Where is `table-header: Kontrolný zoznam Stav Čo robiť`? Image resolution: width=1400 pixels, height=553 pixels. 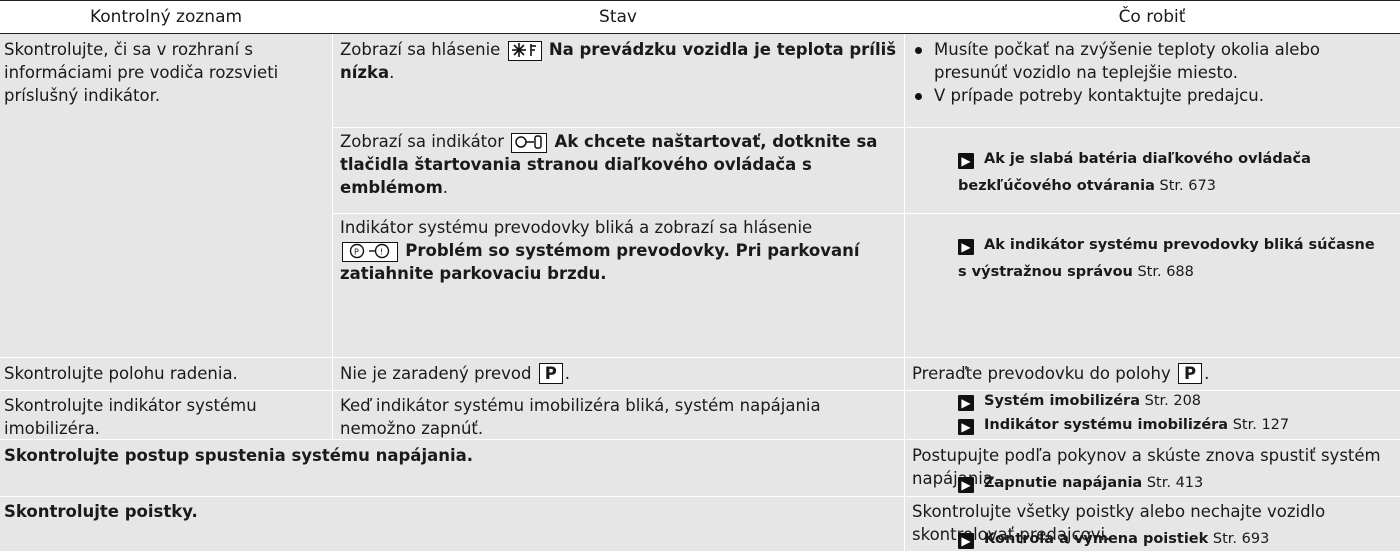 table-header: Kontrolný zoznam Stav Čo robiť is located at coordinates (700, 17).